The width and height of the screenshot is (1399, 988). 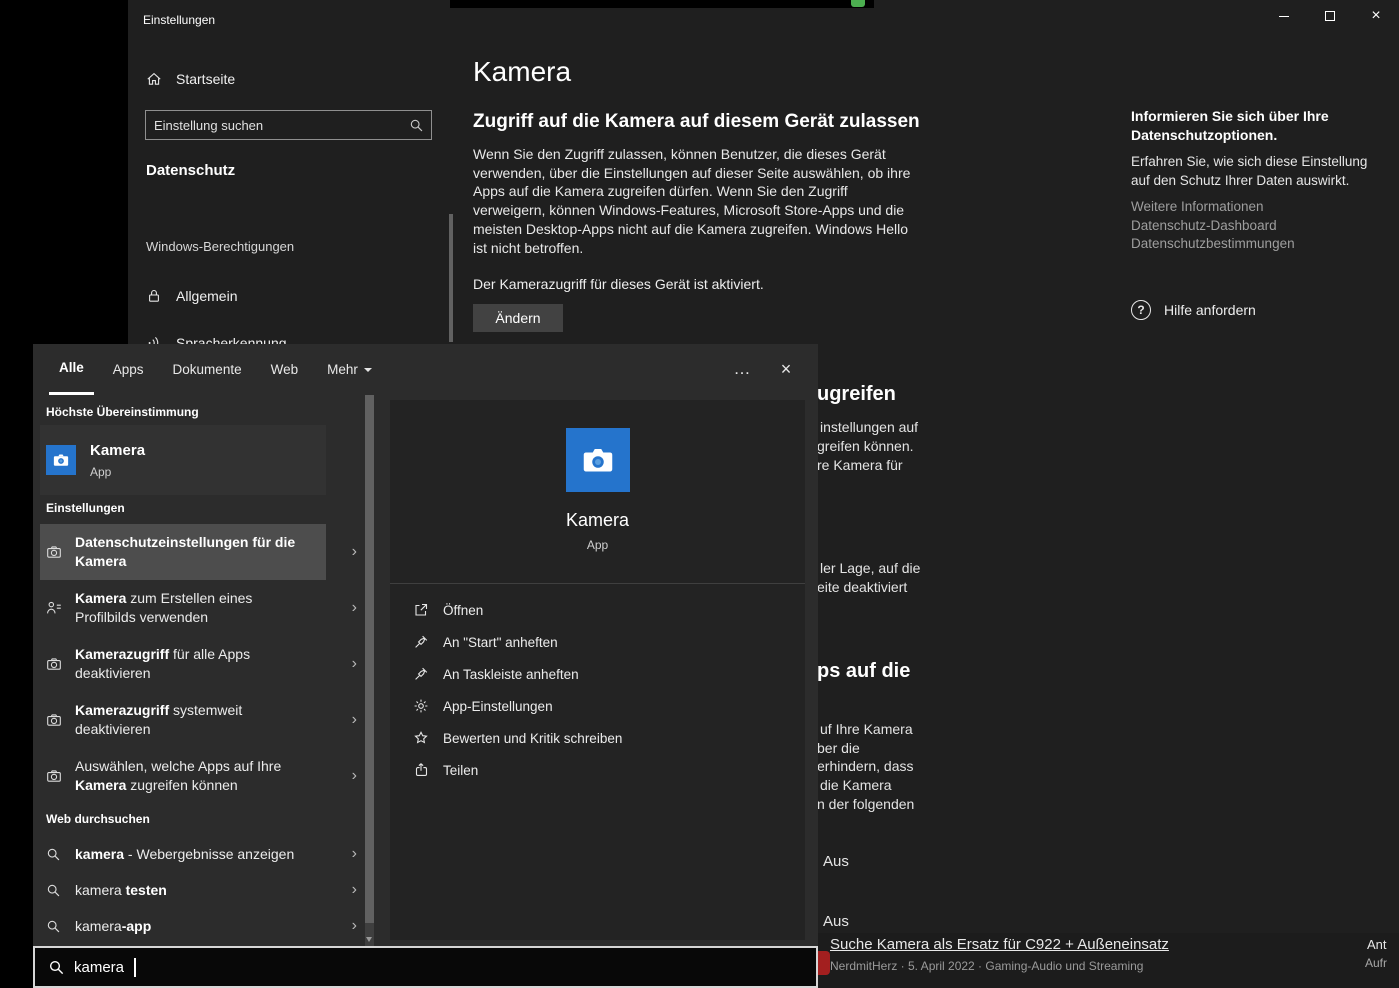 What do you see at coordinates (1284, 16) in the screenshot?
I see `minimize-button` at bounding box center [1284, 16].